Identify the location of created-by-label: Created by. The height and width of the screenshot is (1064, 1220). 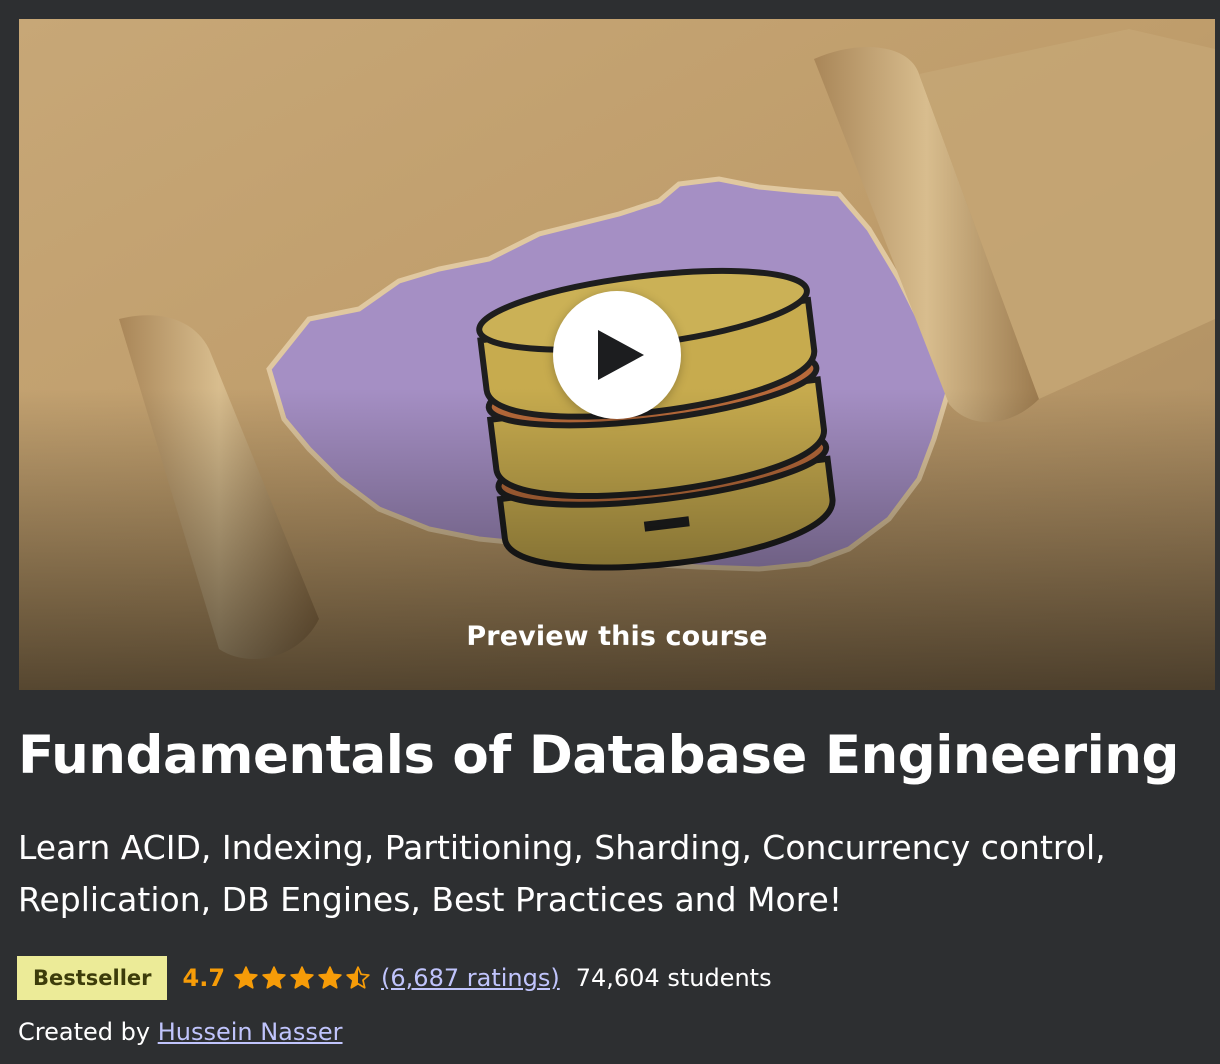
(84, 1032).